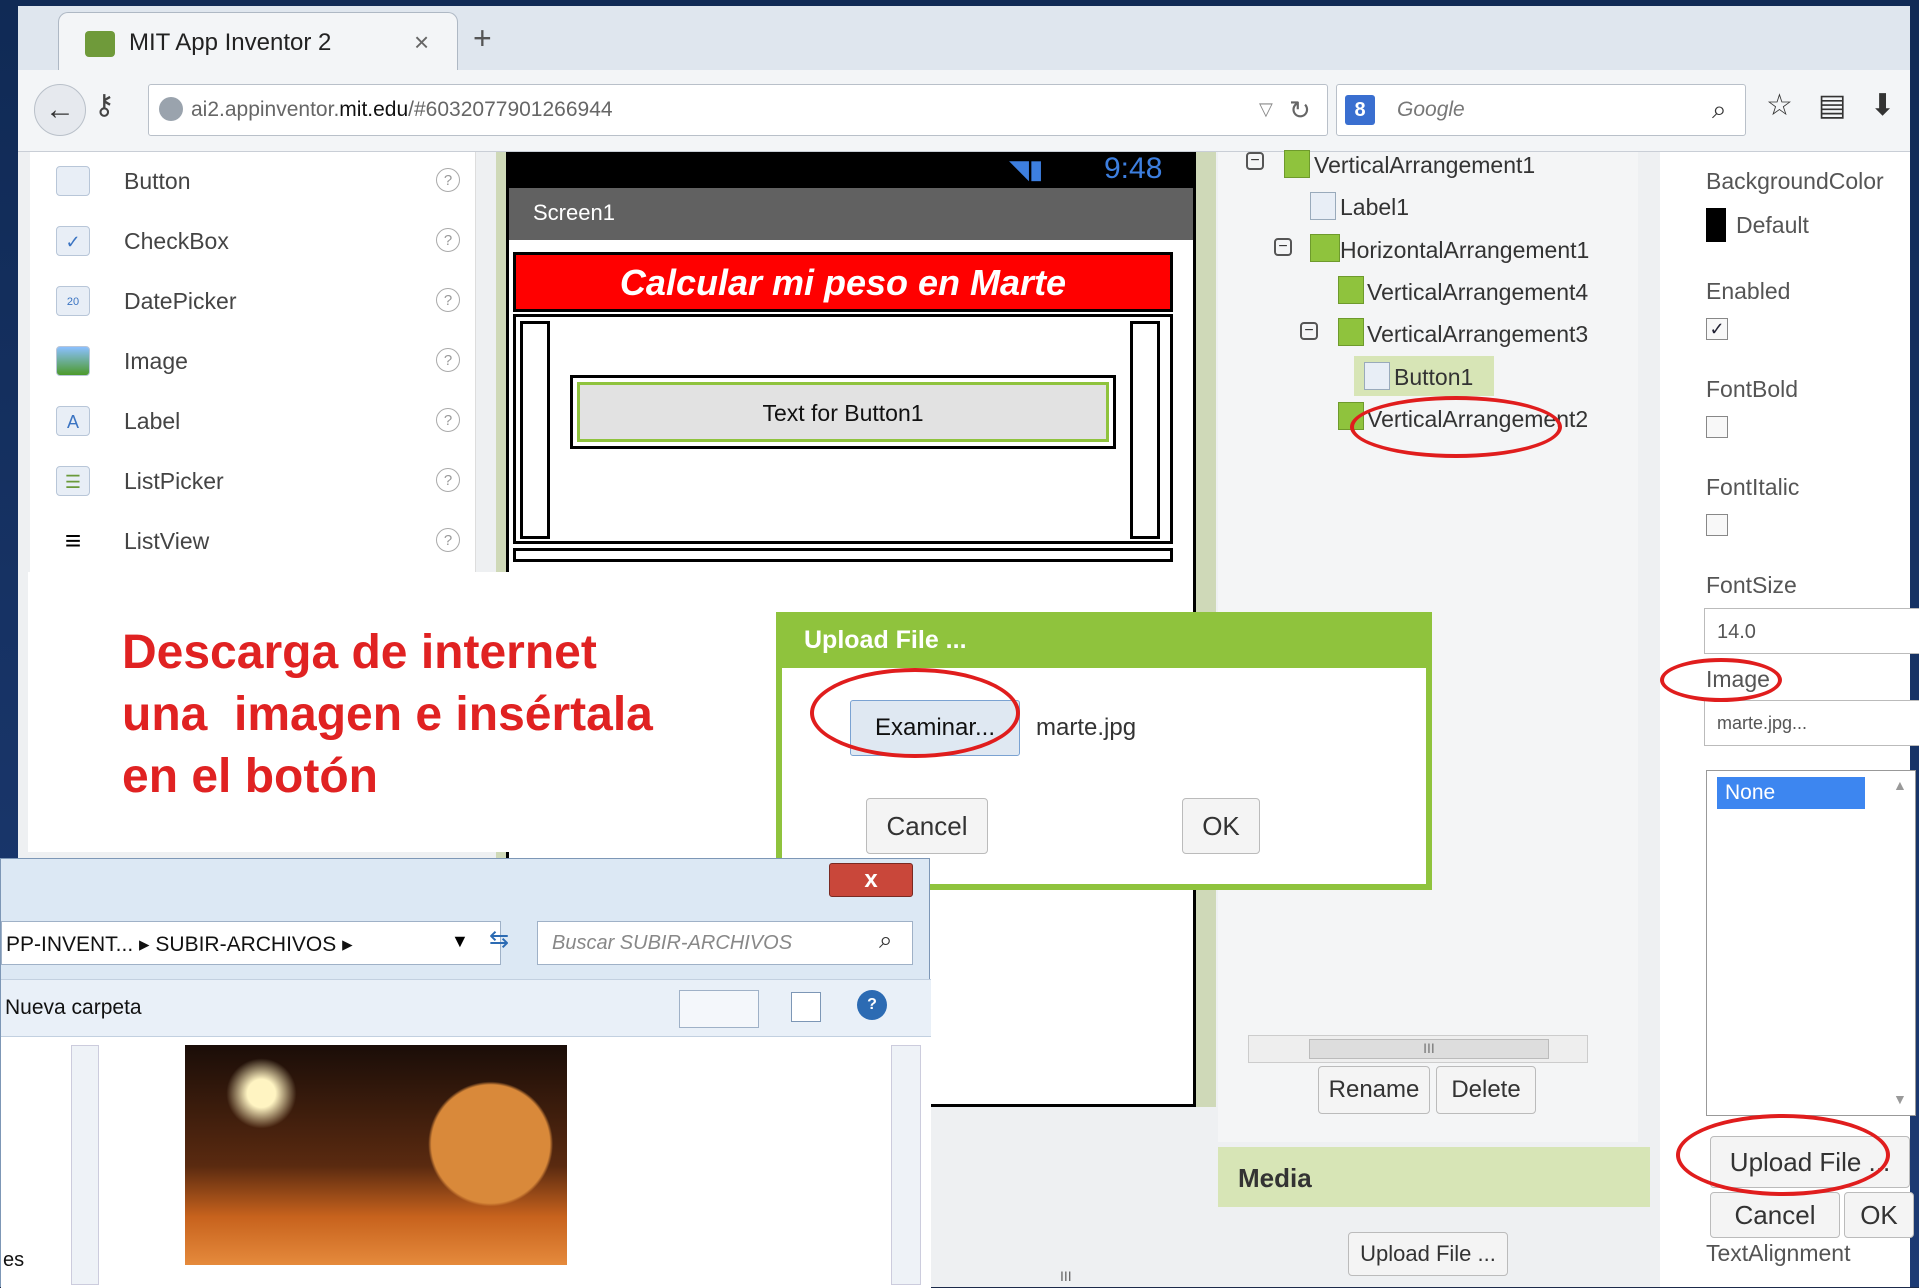 The image size is (1919, 1288). What do you see at coordinates (1434, 1177) in the screenshot?
I see `media-header: Media` at bounding box center [1434, 1177].